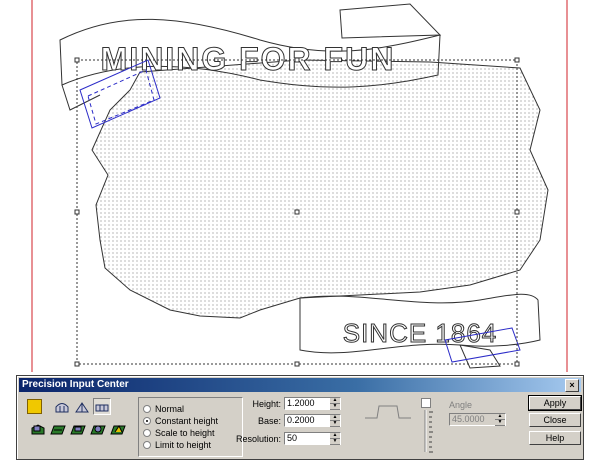 The width and height of the screenshot is (600, 464). I want to click on base-input: 0.2000 ▲ ▼, so click(312, 420).